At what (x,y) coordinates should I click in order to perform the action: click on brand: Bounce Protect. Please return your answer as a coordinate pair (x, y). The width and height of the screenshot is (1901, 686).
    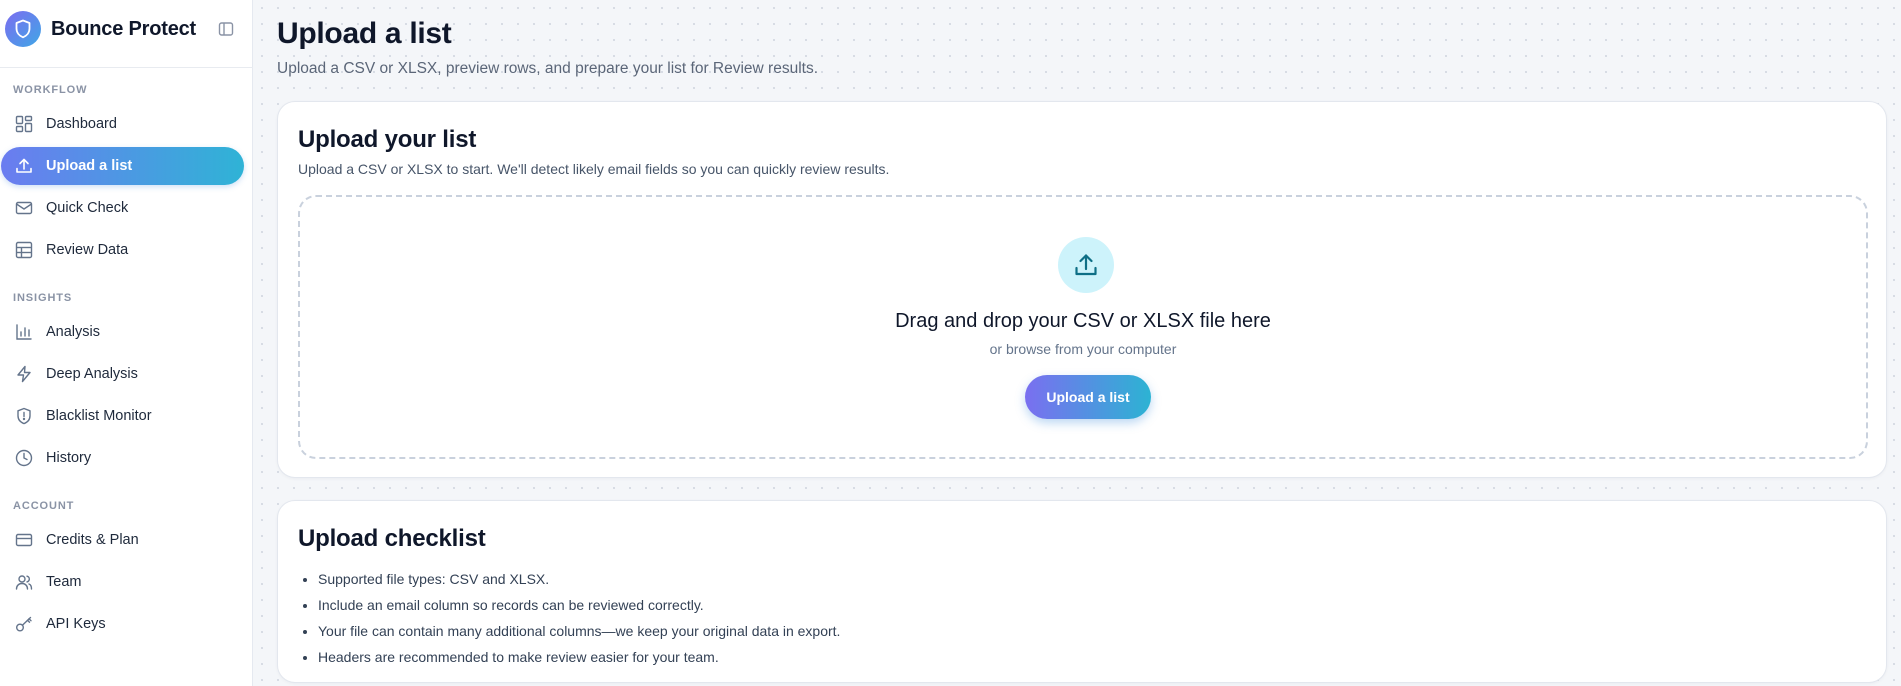
    Looking at the image, I should click on (125, 29).